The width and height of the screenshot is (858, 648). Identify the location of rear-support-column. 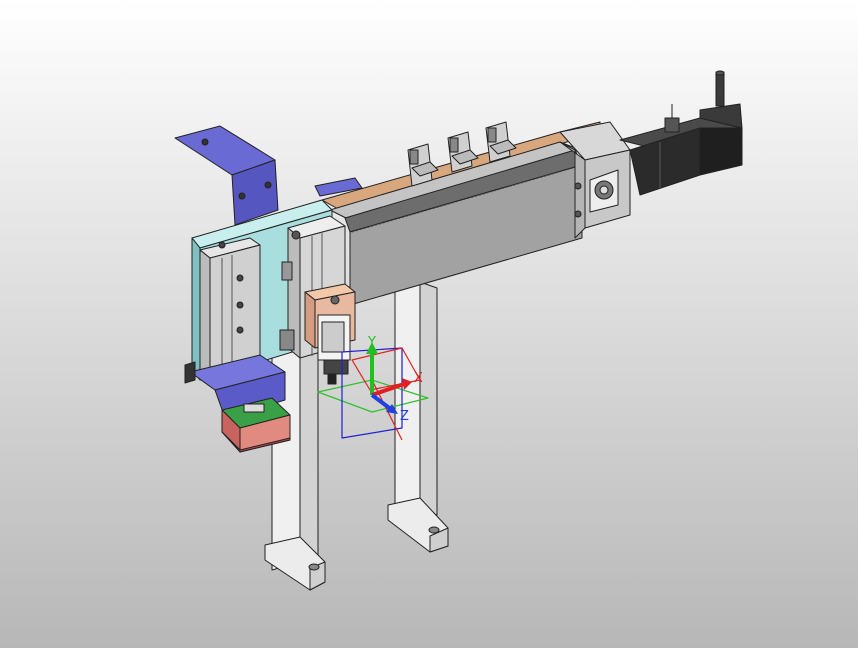
(418, 417).